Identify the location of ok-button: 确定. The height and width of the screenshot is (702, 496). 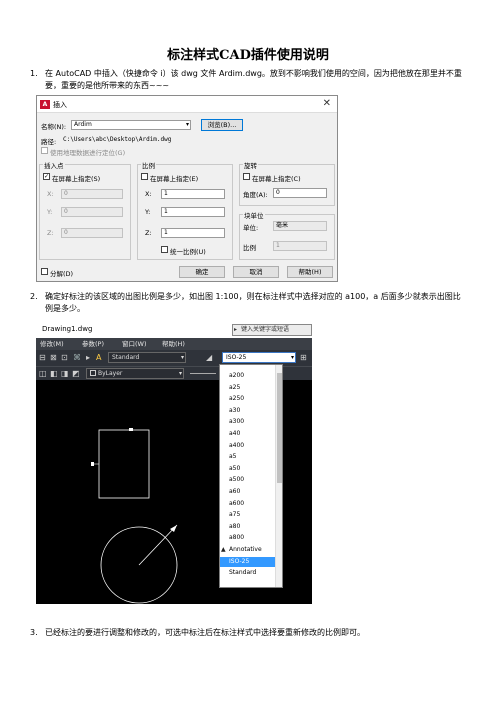
(202, 272).